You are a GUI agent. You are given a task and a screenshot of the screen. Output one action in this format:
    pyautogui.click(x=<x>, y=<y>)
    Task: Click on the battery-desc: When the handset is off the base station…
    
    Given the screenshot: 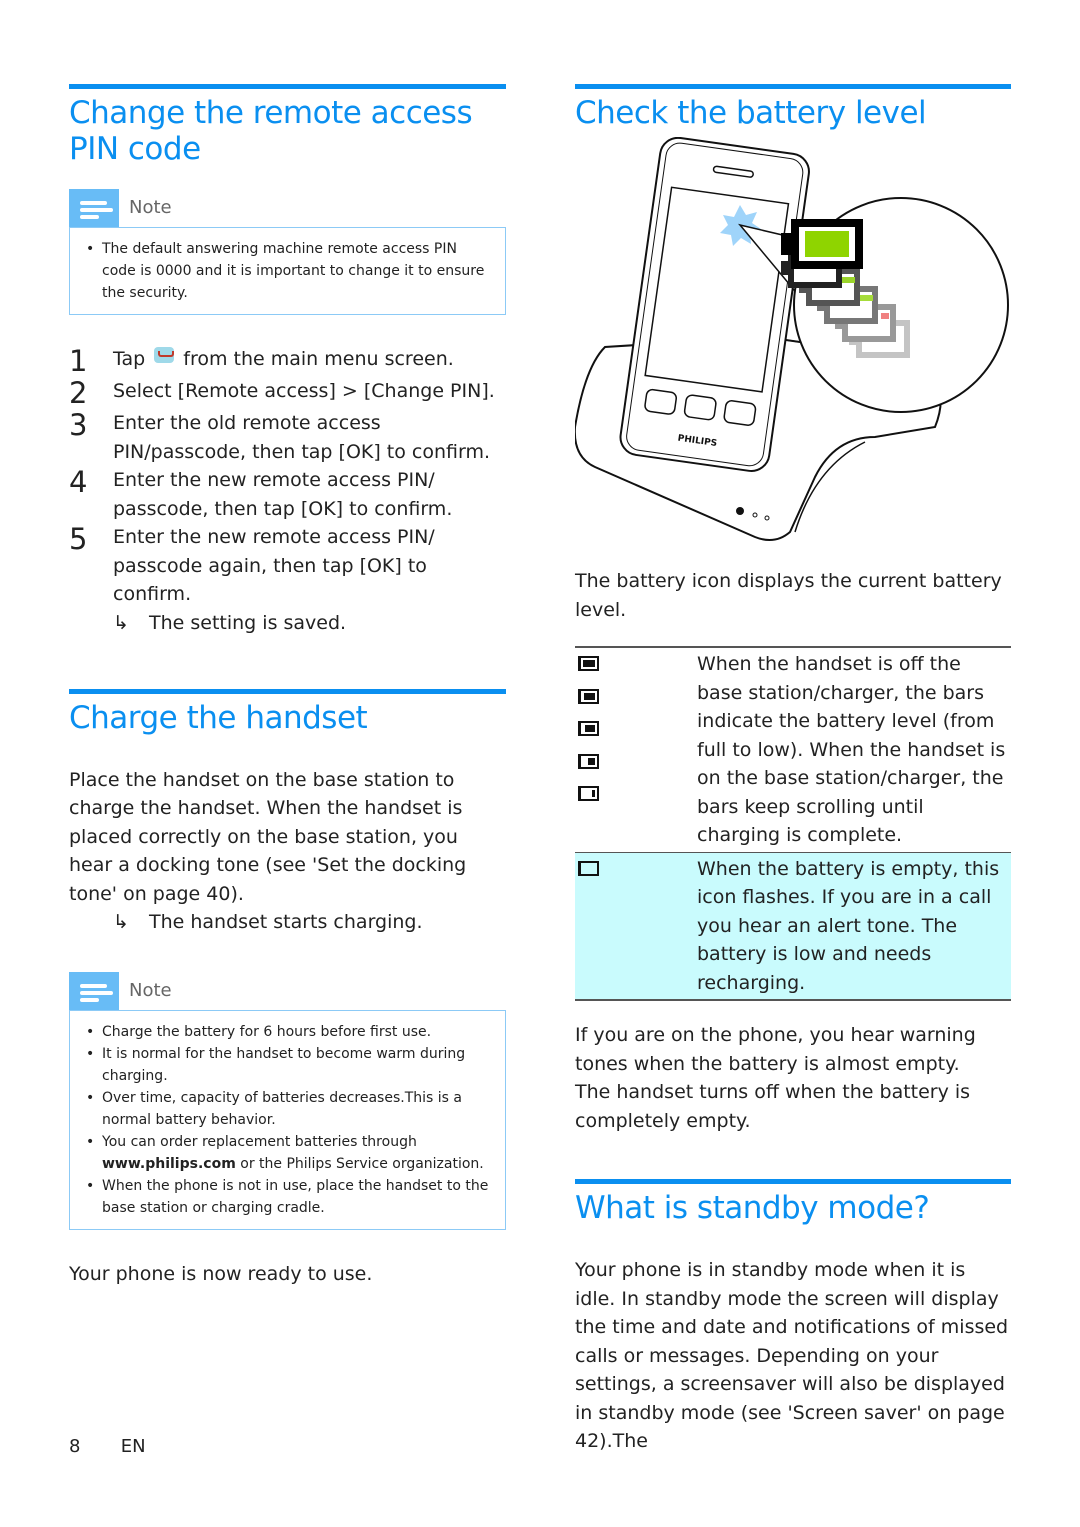 What is the action you would take?
    pyautogui.click(x=851, y=749)
    